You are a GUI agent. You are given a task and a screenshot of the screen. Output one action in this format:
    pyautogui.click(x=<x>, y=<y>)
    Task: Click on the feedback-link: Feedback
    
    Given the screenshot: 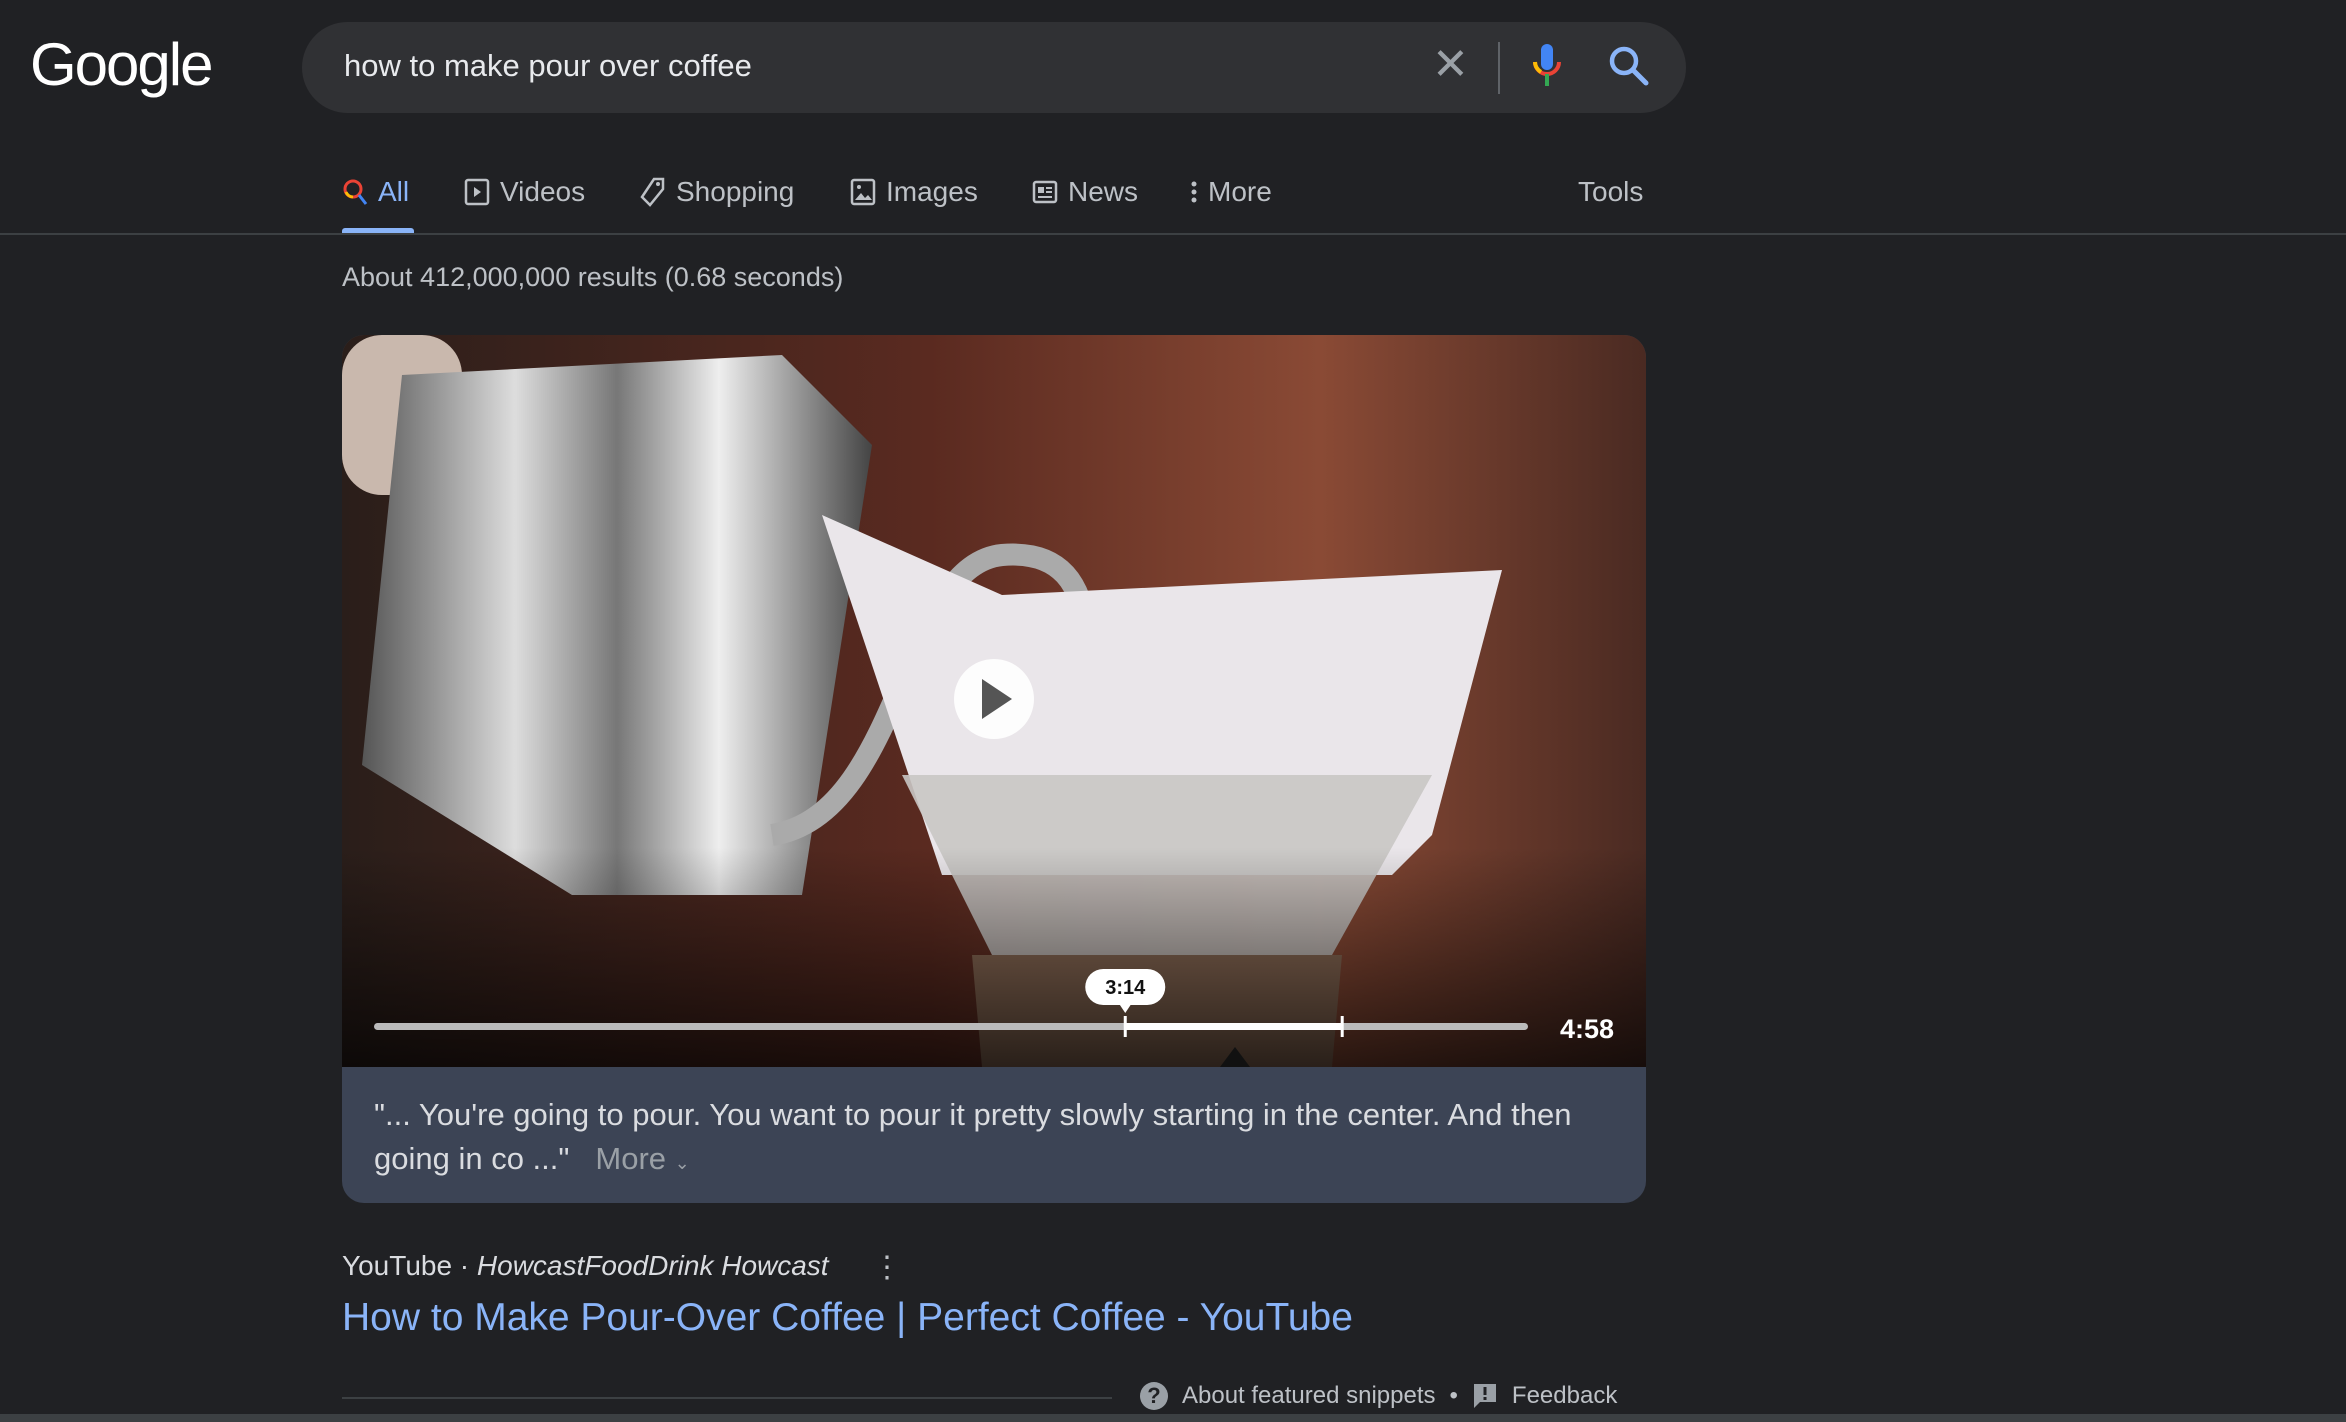 What is the action you would take?
    pyautogui.click(x=1564, y=1396)
    